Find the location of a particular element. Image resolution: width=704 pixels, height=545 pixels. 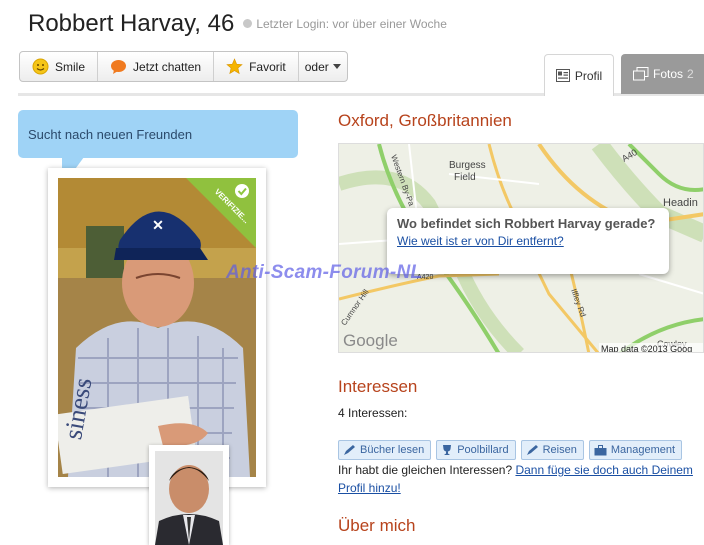

photos-count: 2 is located at coordinates (690, 74).